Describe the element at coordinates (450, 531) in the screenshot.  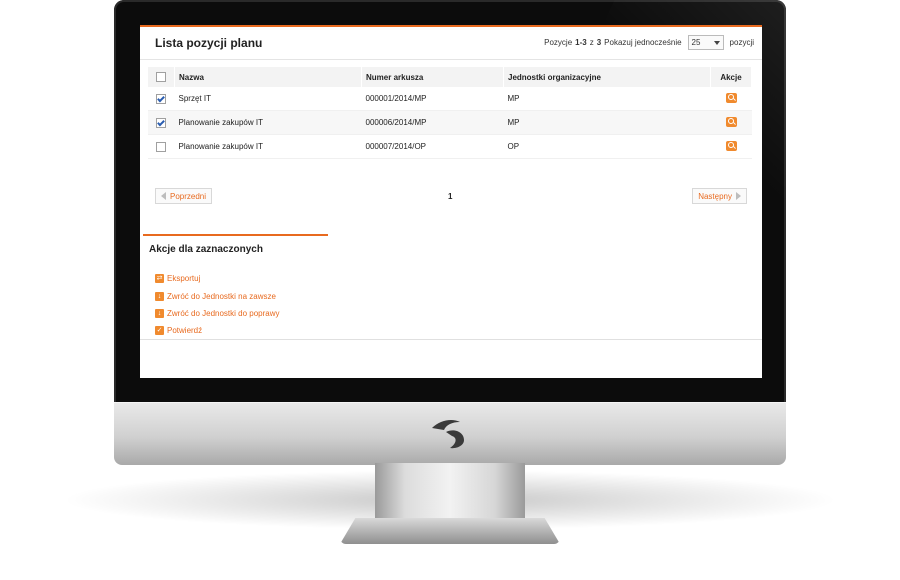
I see `monitor-stand-base` at that location.